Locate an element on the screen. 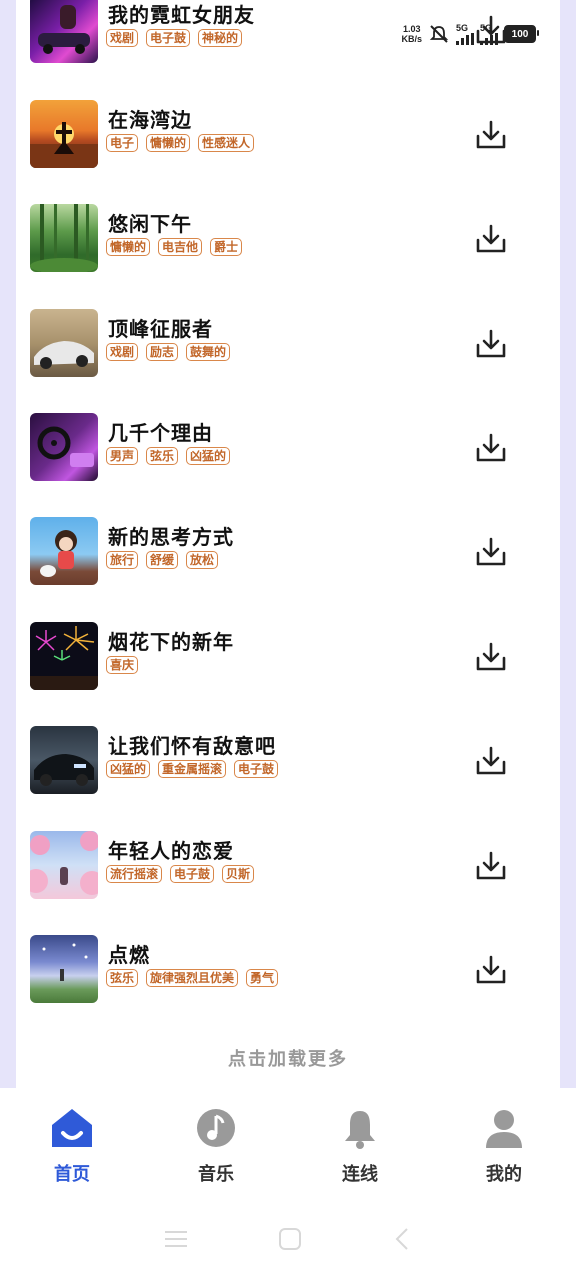  back-icon is located at coordinates (402, 1239).